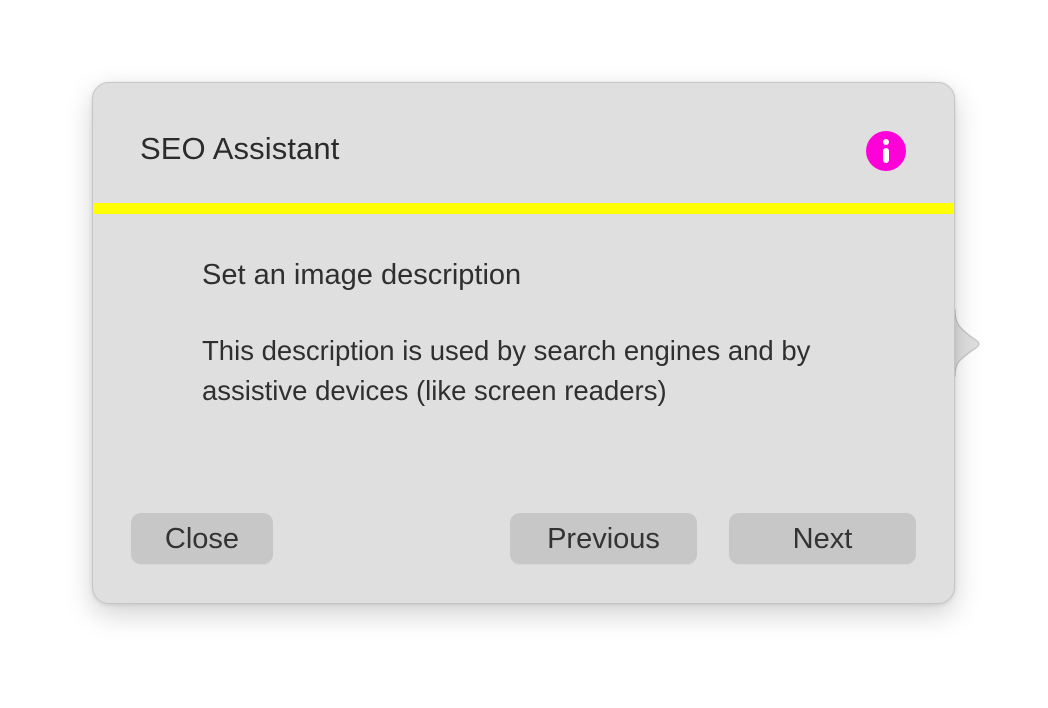  I want to click on close-button: Close, so click(202, 538).